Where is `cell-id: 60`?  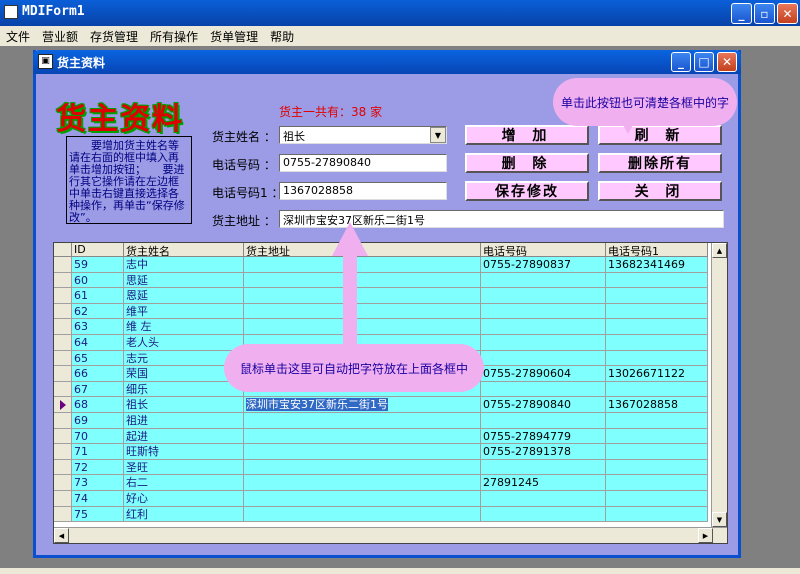
cell-id: 60 is located at coordinates (98, 280).